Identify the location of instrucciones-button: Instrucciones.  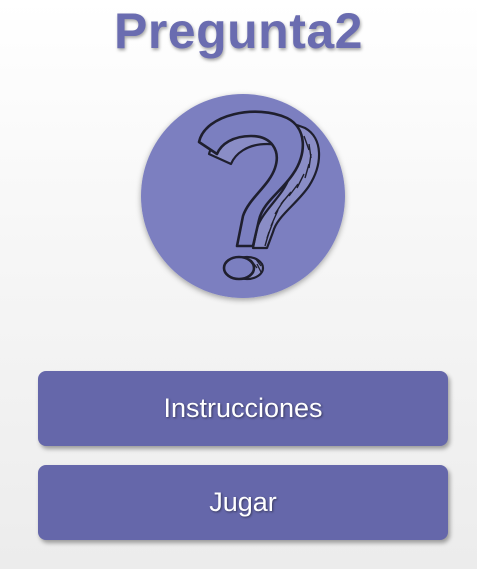
(243, 408).